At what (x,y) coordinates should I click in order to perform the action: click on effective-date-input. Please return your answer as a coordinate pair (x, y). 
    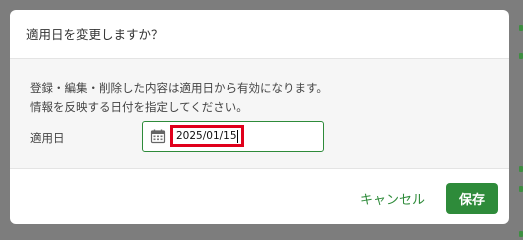
    Looking at the image, I should click on (207, 136).